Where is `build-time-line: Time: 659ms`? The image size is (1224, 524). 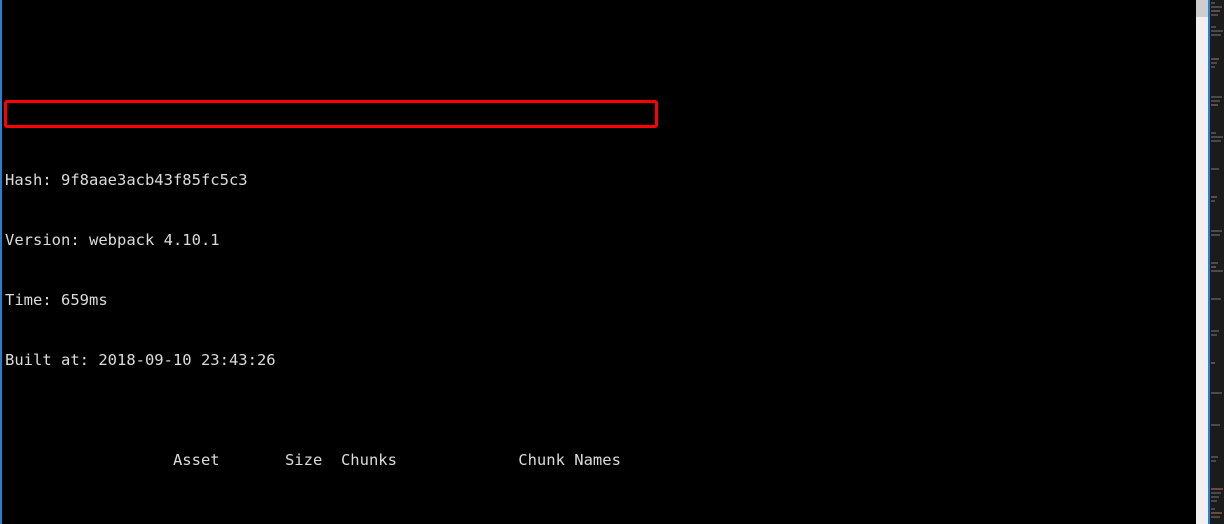
build-time-line: Time: 659ms is located at coordinates (56, 300).